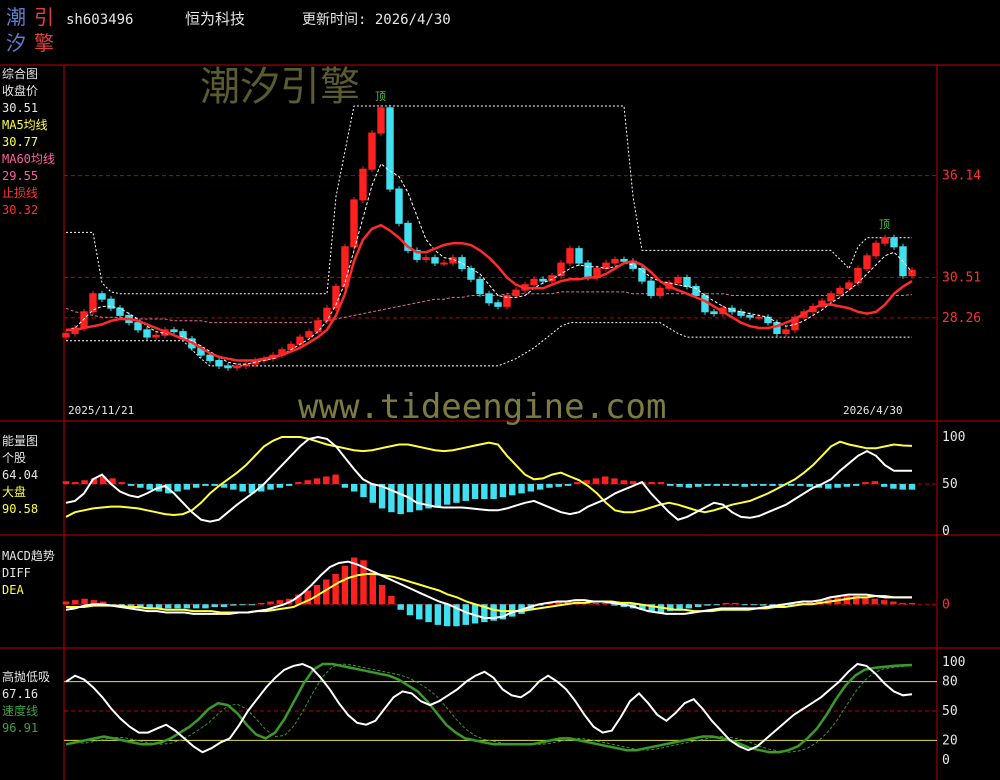  What do you see at coordinates (489, 593) in the screenshot?
I see `dea-line` at bounding box center [489, 593].